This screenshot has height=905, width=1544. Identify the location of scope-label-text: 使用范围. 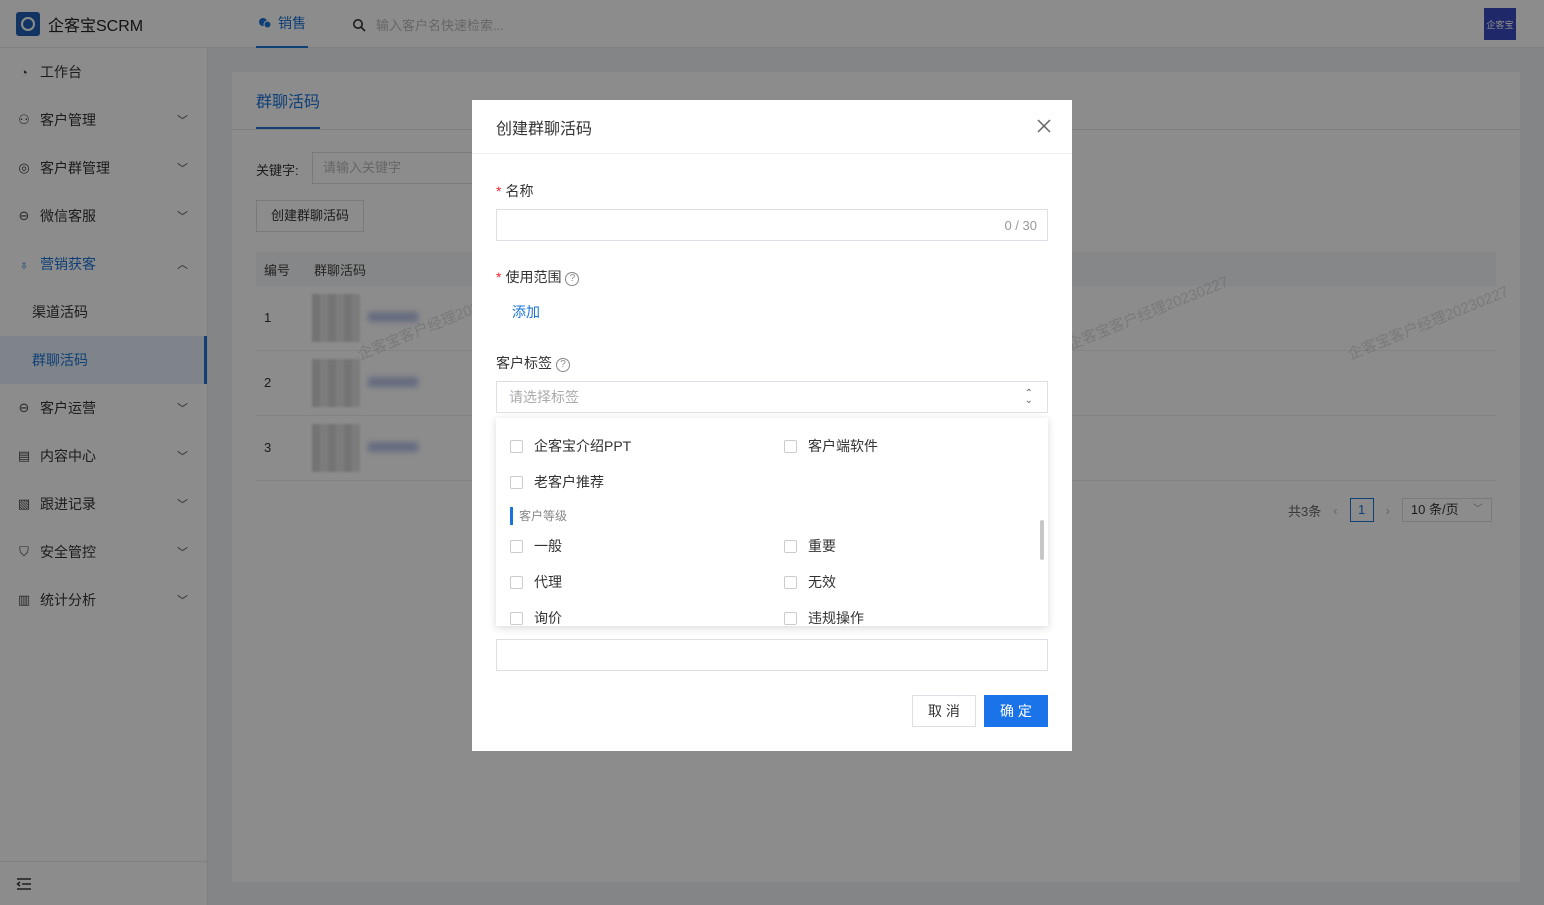
(533, 277).